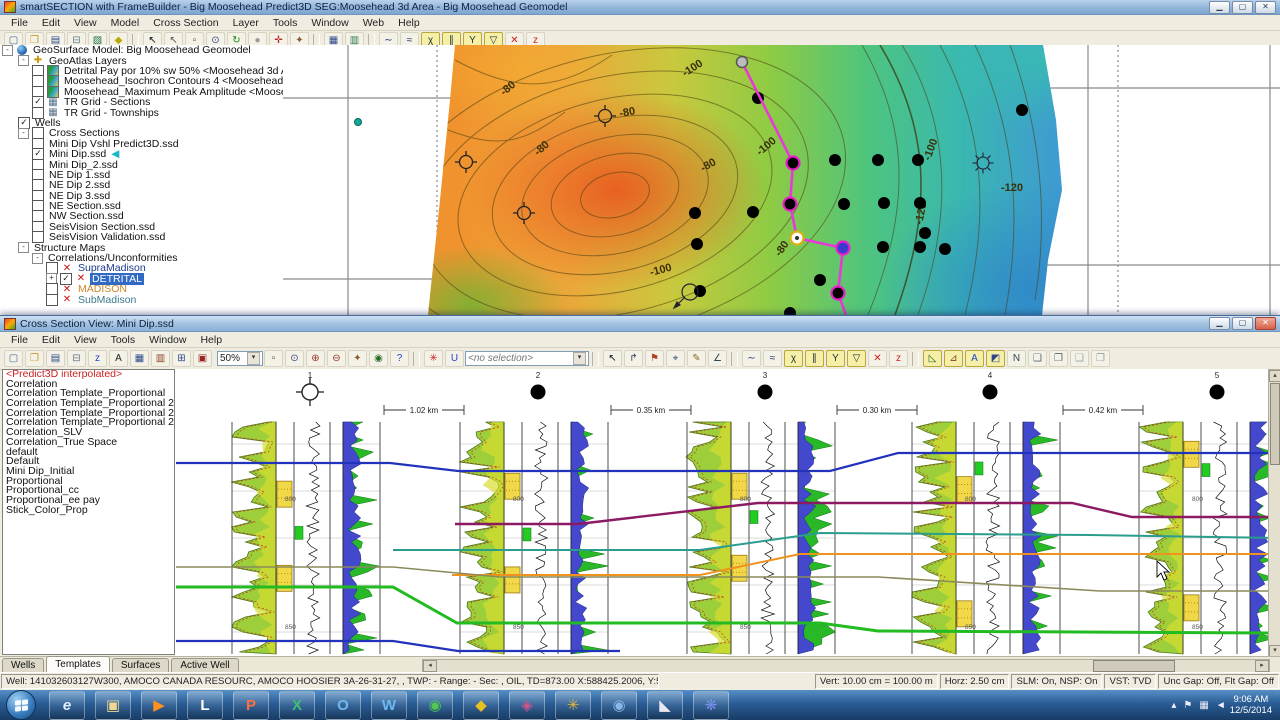 This screenshot has height=720, width=1280. I want to click on north-icon: N, so click(1016, 358).